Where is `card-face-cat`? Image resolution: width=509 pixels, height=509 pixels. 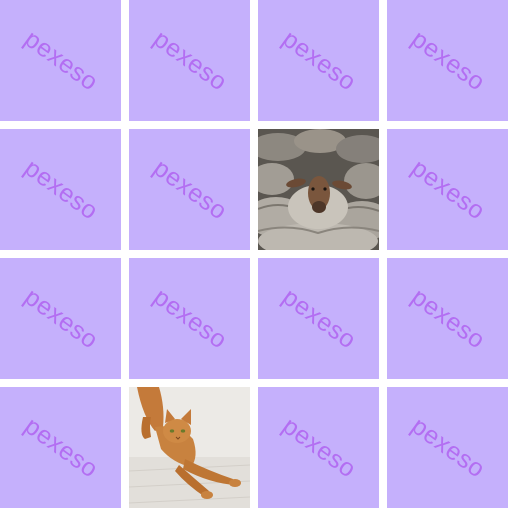 card-face-cat is located at coordinates (189, 447).